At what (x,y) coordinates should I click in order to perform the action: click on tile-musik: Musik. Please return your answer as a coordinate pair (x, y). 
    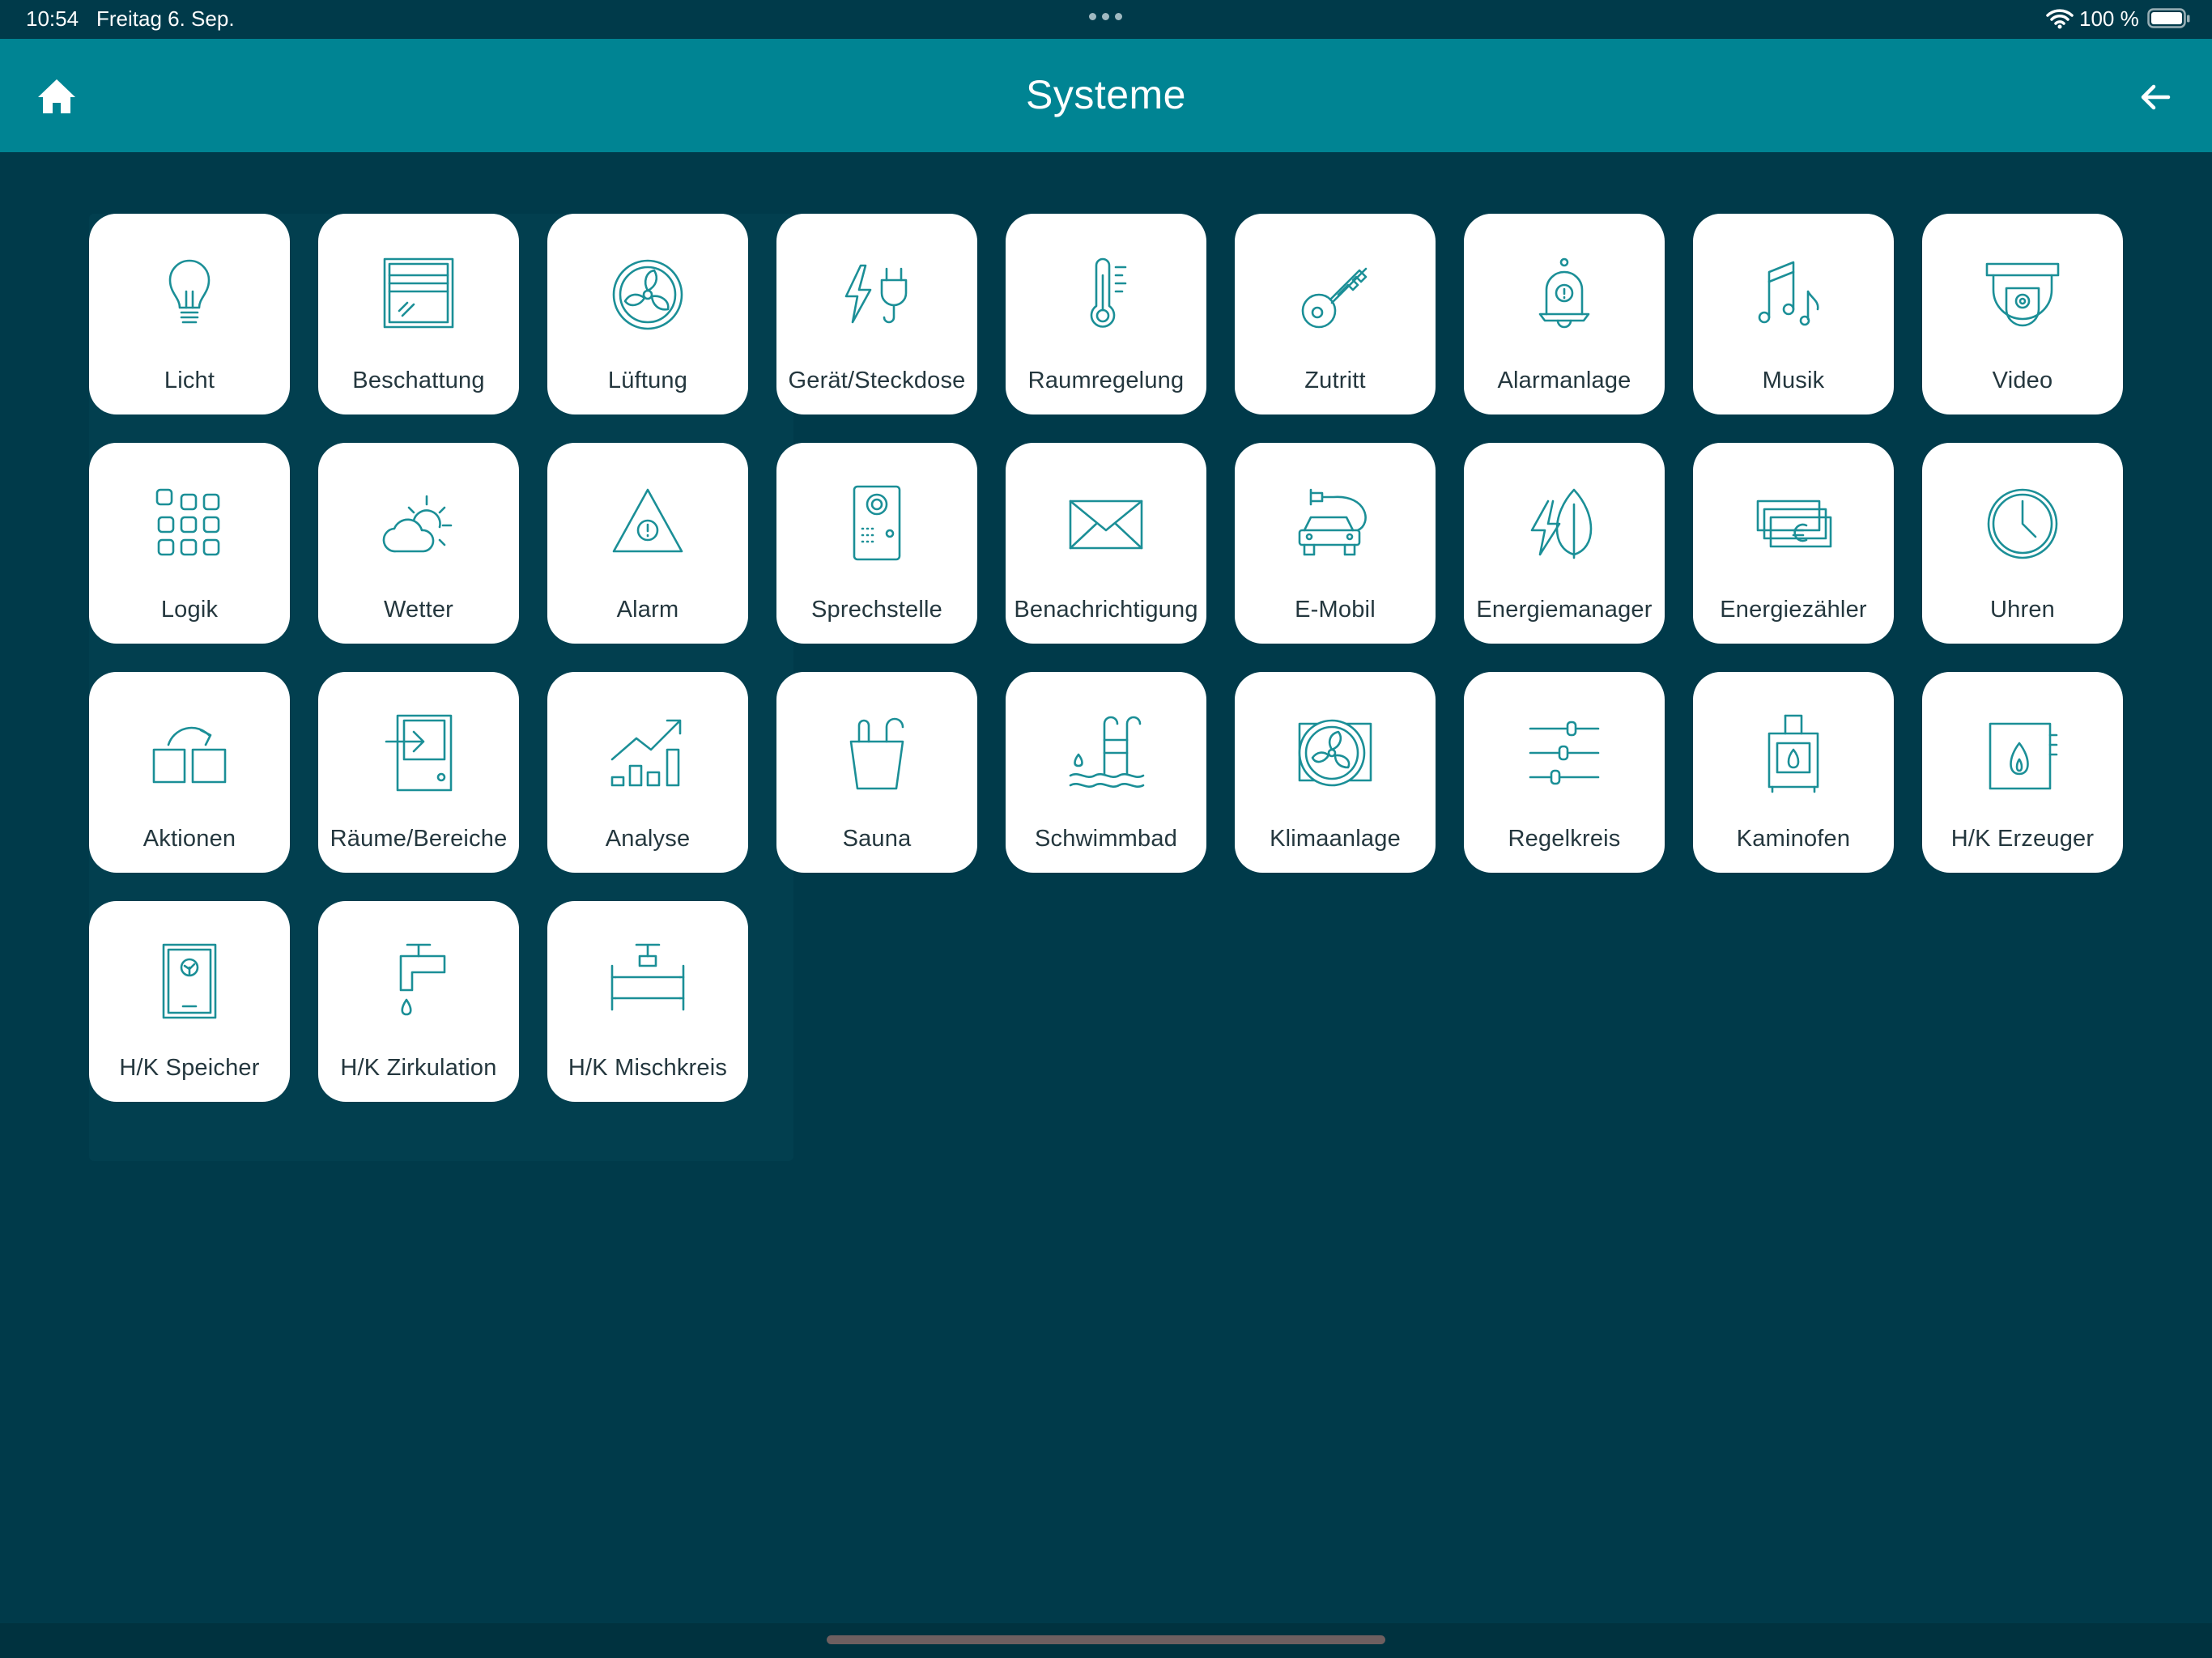
    Looking at the image, I should click on (1794, 314).